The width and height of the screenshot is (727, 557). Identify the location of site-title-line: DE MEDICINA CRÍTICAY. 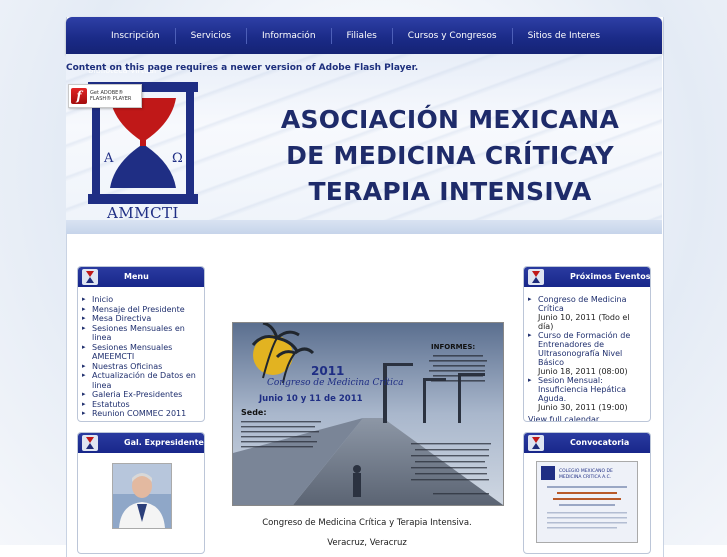
(450, 155).